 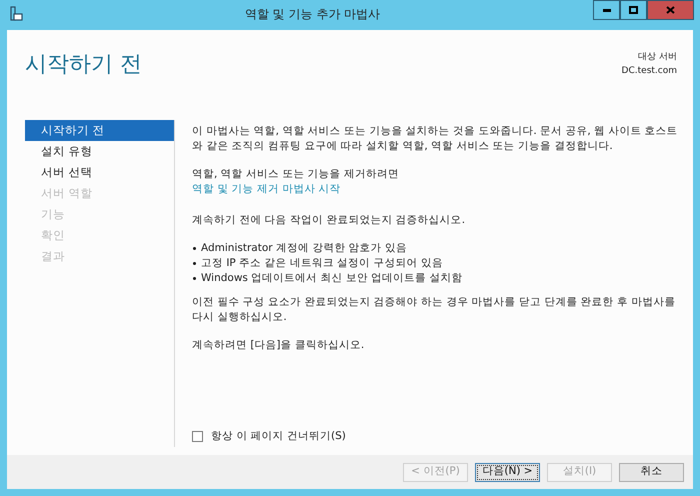 What do you see at coordinates (99, 151) in the screenshot?
I see `wizard-step: 설치 유형` at bounding box center [99, 151].